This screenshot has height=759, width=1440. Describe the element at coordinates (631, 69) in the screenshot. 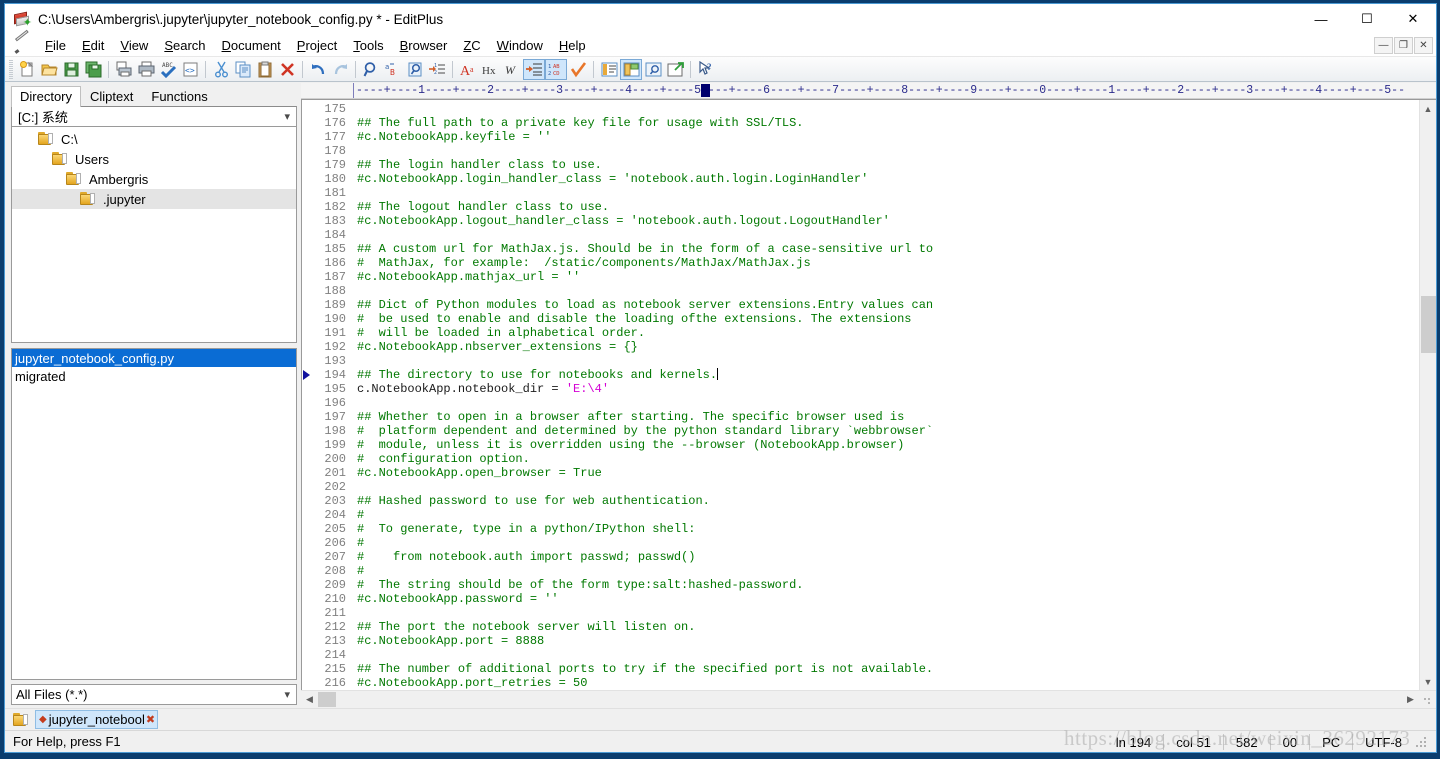

I see `toggle-directory-icon` at that location.